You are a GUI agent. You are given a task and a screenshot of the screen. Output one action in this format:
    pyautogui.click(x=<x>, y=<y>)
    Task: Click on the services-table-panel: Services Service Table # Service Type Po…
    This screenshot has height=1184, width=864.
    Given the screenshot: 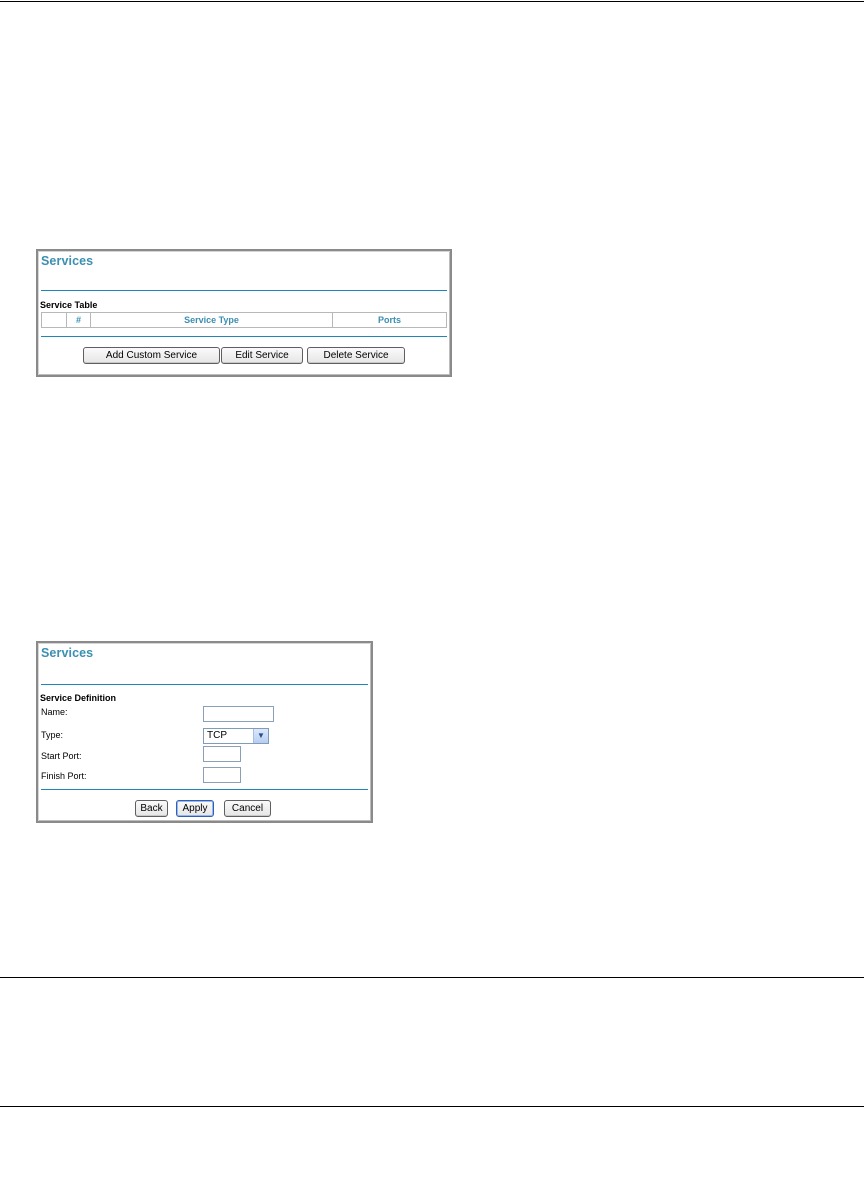 What is the action you would take?
    pyautogui.click(x=244, y=313)
    